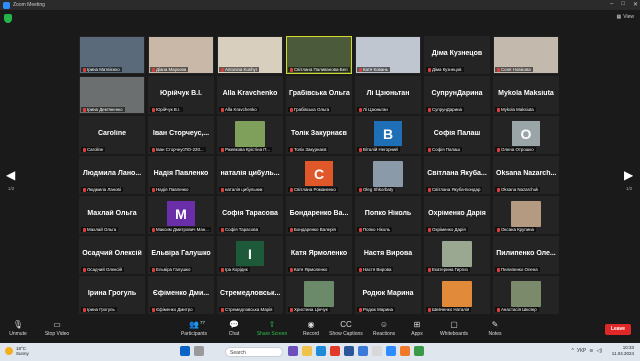  What do you see at coordinates (194, 328) in the screenshot?
I see `participants-button: 👥 77 Participants` at bounding box center [194, 328].